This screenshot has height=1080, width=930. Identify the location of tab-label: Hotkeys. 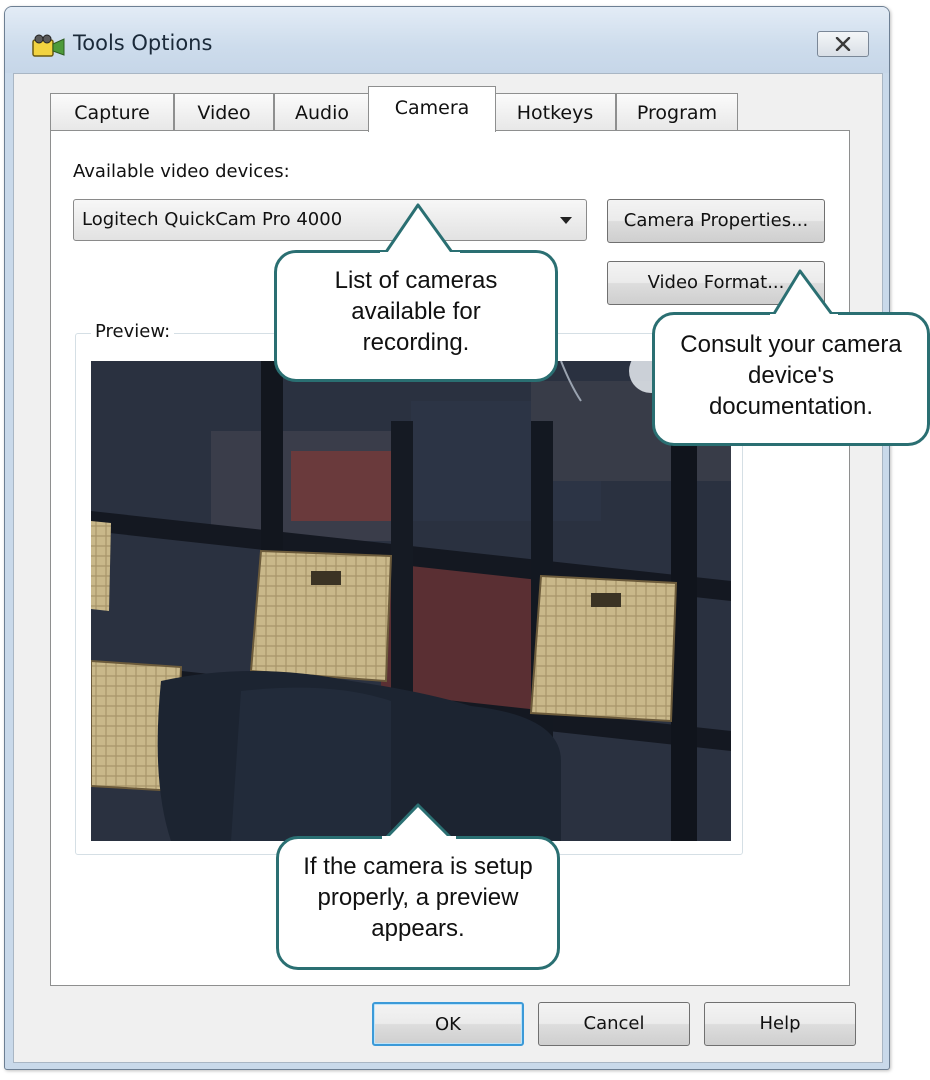
(555, 113).